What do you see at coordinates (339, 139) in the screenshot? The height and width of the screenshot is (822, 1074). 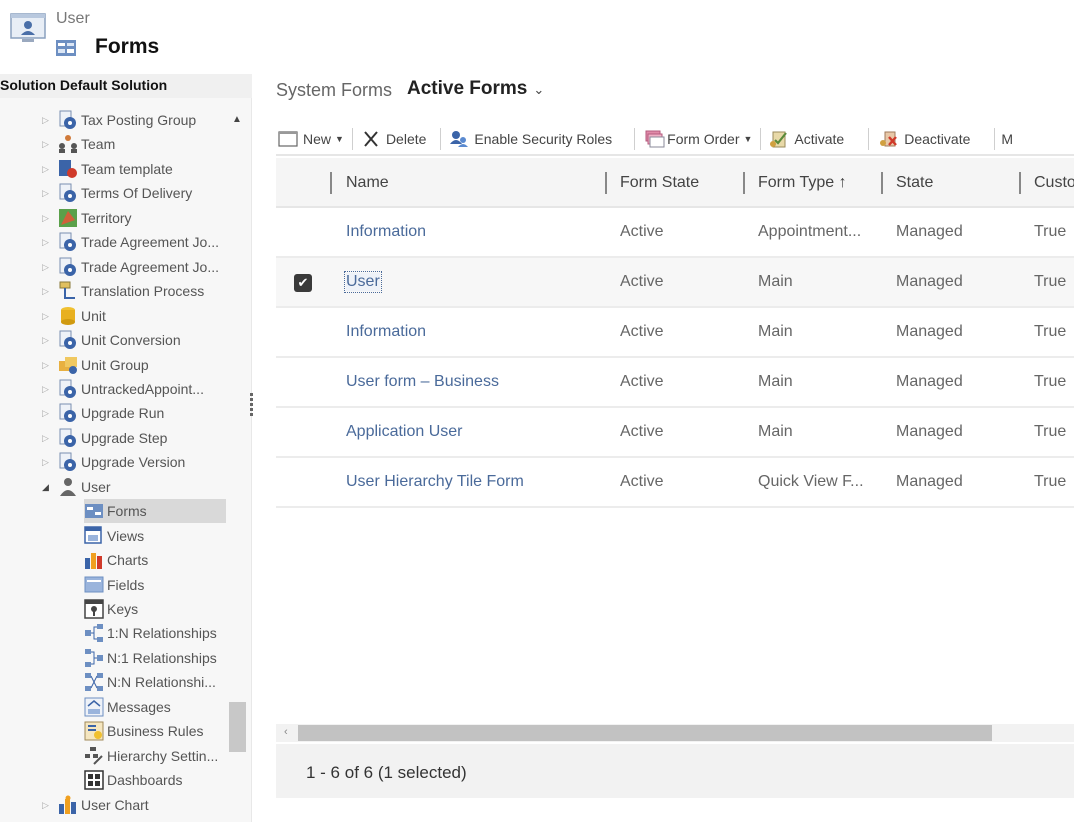 I see `dropdown-caret-icon: ▼` at bounding box center [339, 139].